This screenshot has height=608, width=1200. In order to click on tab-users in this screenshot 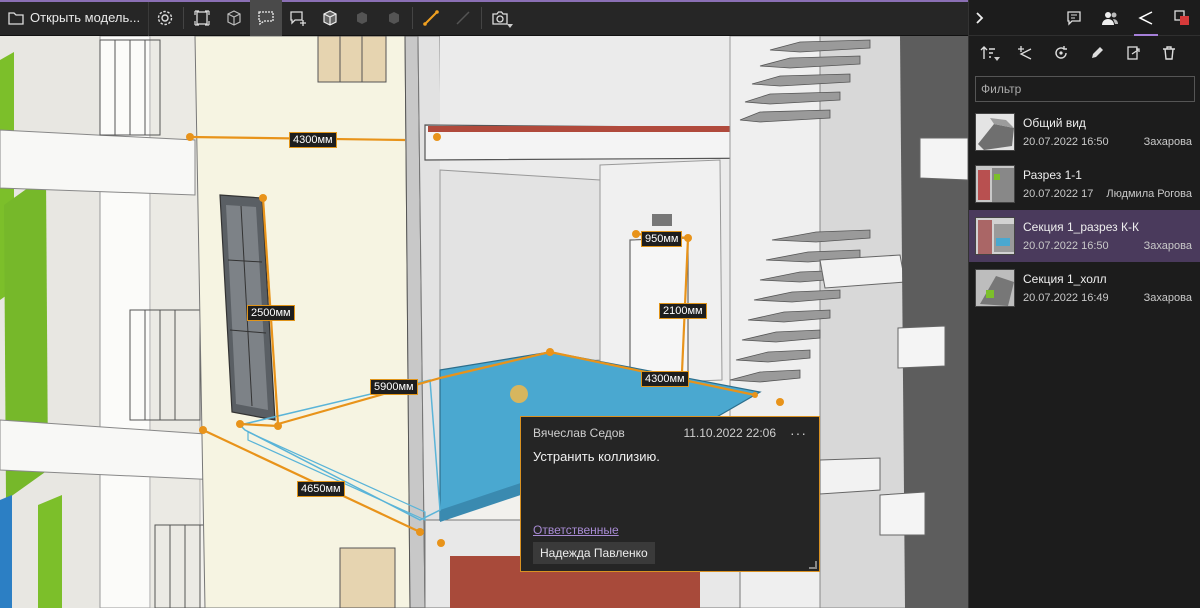, I will do `click(1110, 18)`.